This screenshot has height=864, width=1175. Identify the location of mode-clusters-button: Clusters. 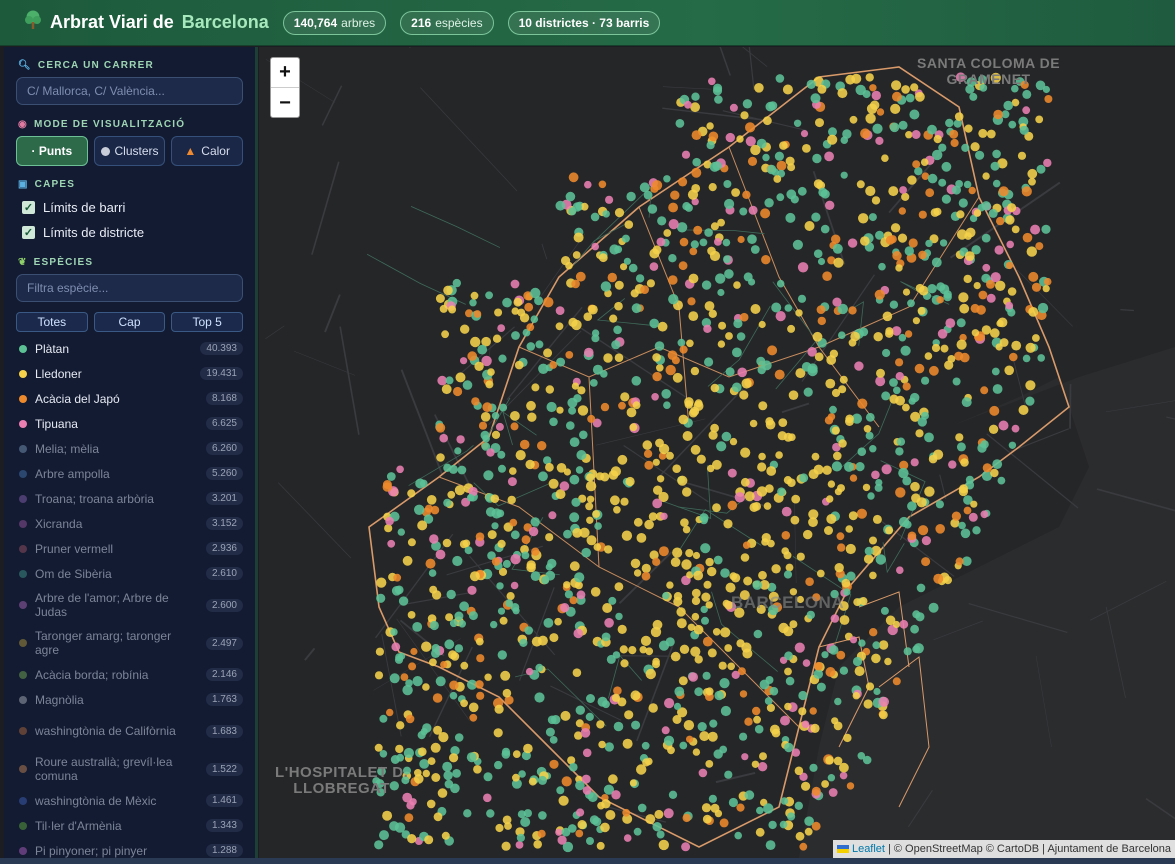
(129, 151).